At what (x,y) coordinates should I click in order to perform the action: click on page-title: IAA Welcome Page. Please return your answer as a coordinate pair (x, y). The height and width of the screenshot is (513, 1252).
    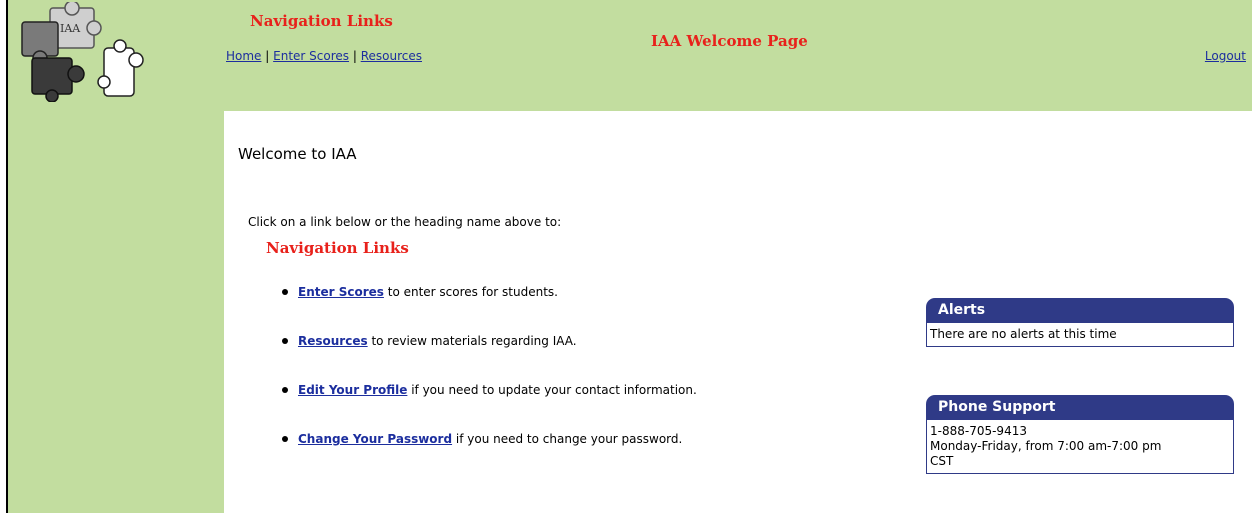
    Looking at the image, I should click on (729, 41).